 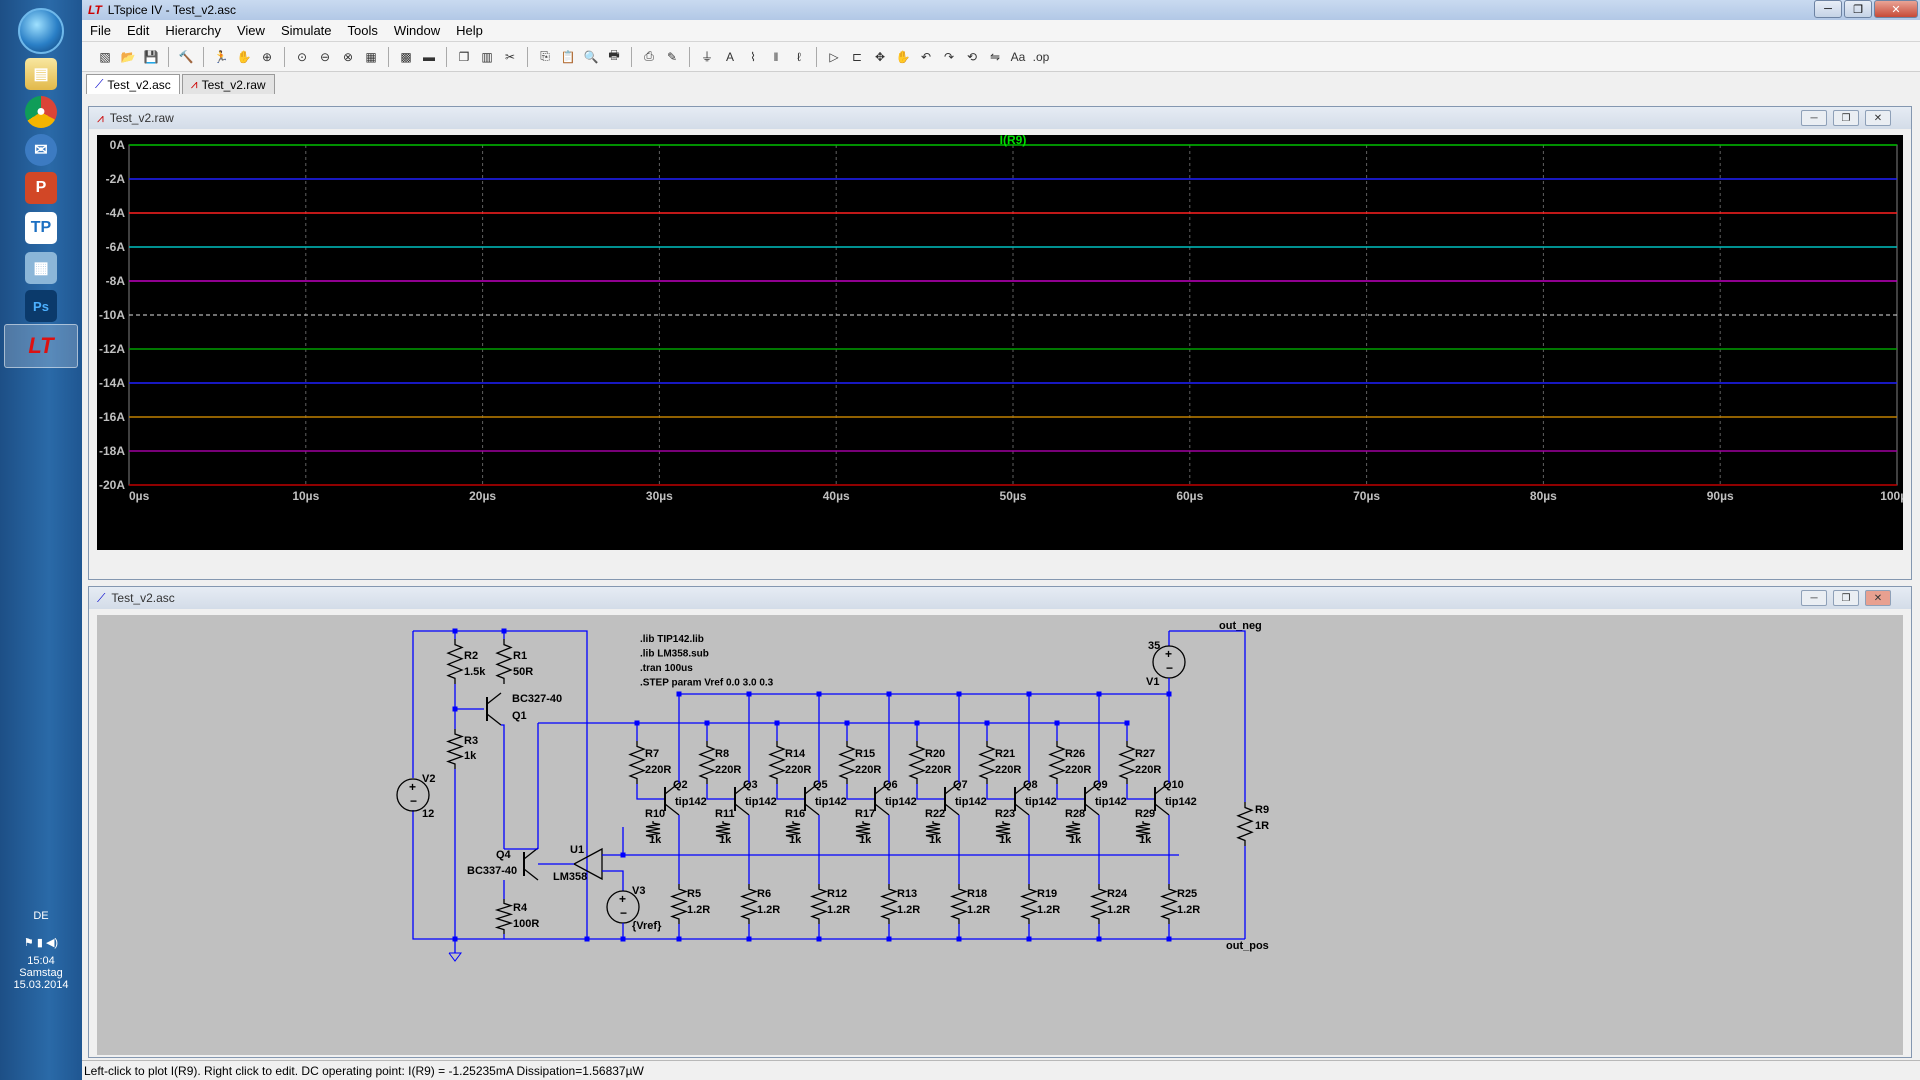 What do you see at coordinates (267, 57) in the screenshot?
I see `zoom-in-icon: ⊕` at bounding box center [267, 57].